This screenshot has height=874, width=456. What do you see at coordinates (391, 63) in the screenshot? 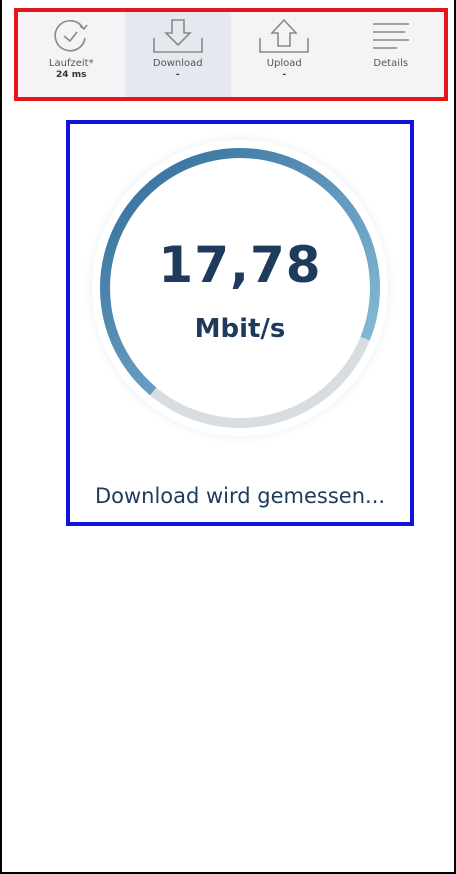
I see `tab-details-label: Details` at bounding box center [391, 63].